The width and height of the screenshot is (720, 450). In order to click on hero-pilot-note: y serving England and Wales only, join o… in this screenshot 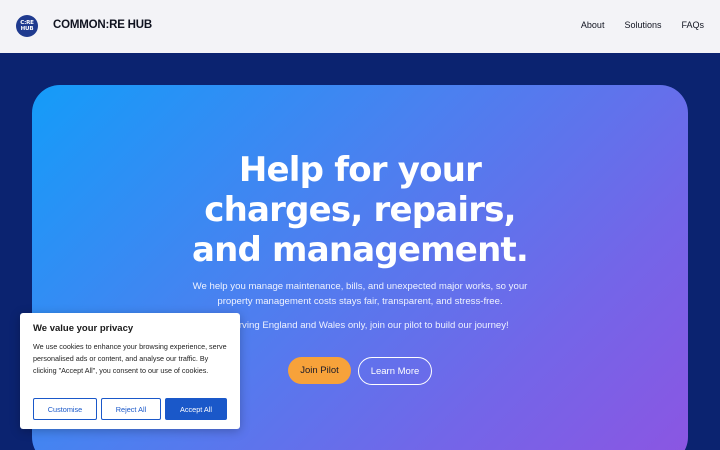, I will do `click(365, 325)`.